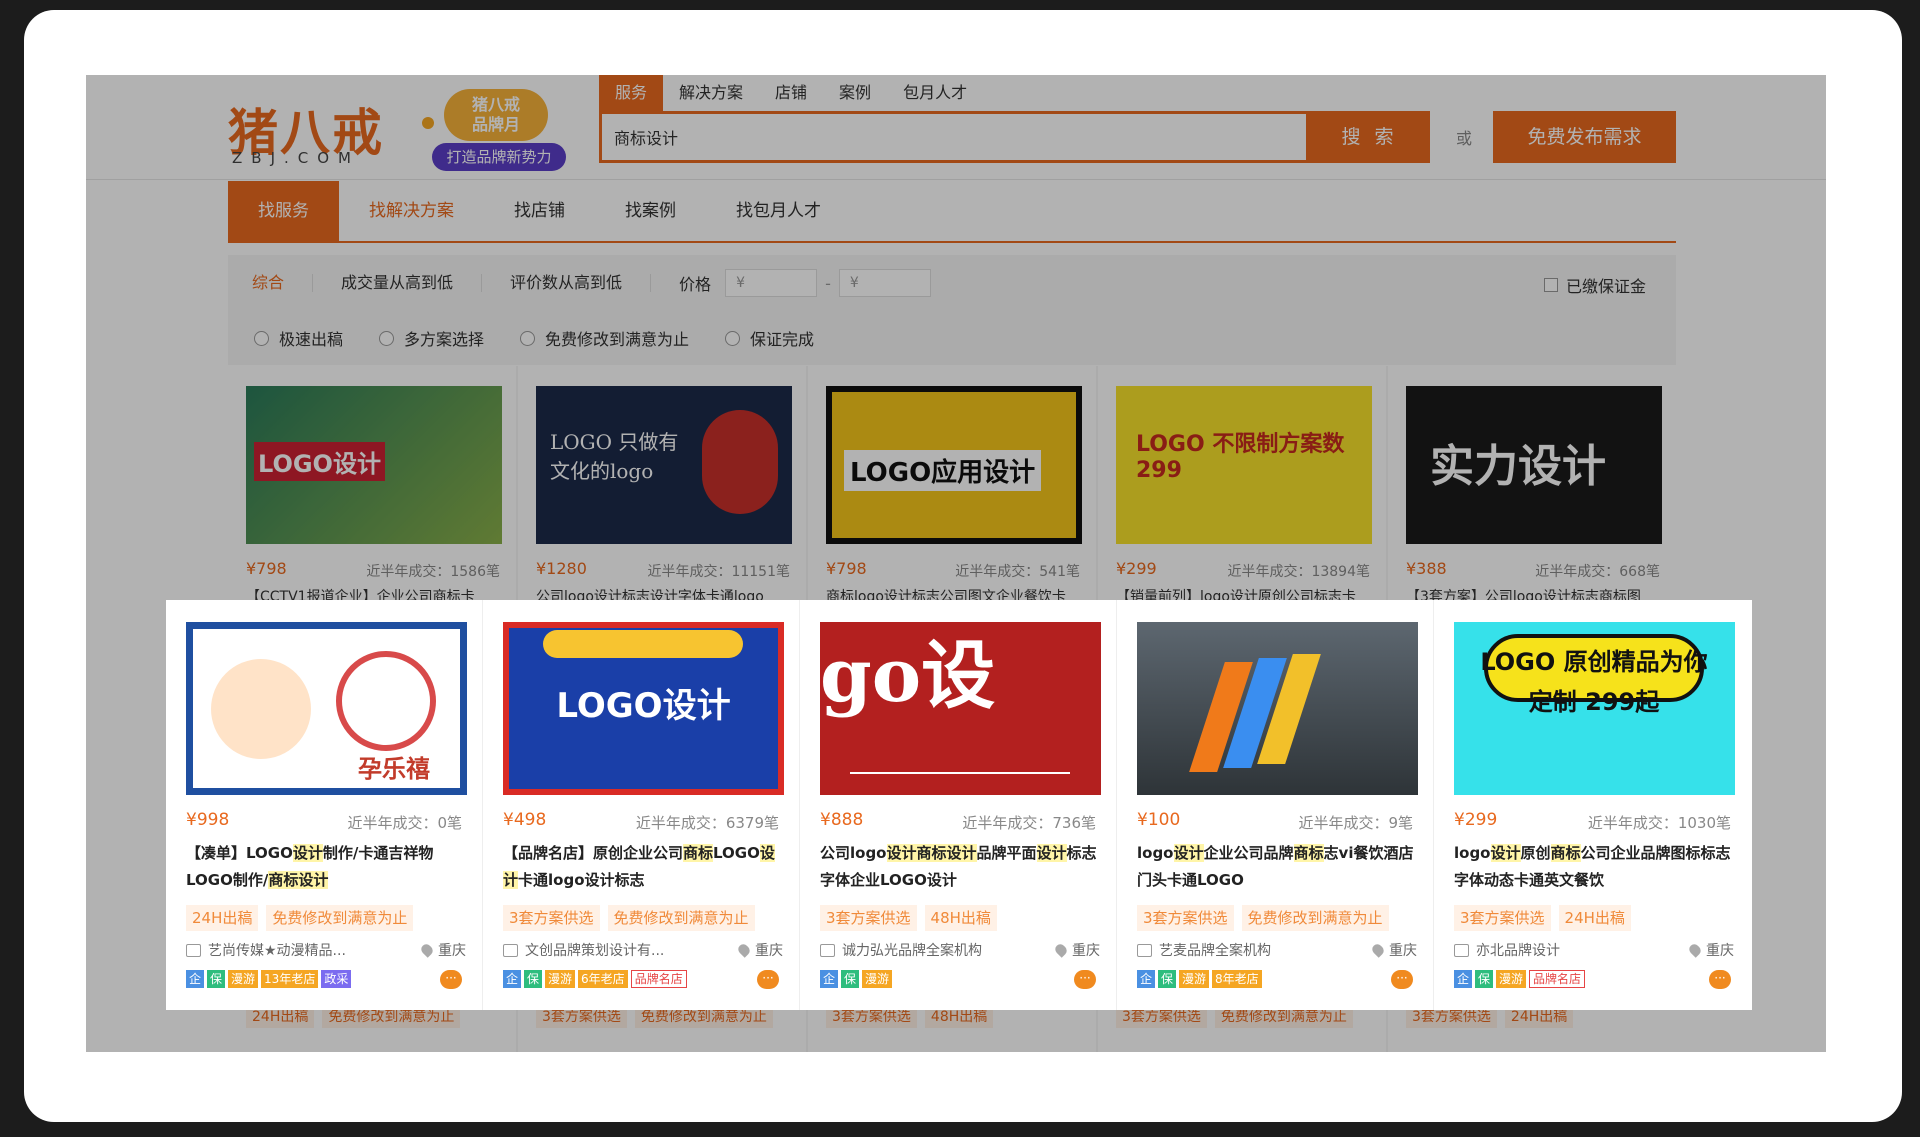 The width and height of the screenshot is (1920, 1137). What do you see at coordinates (1594, 285) in the screenshot?
I see `deposit-filter: 已缴保证金` at bounding box center [1594, 285].